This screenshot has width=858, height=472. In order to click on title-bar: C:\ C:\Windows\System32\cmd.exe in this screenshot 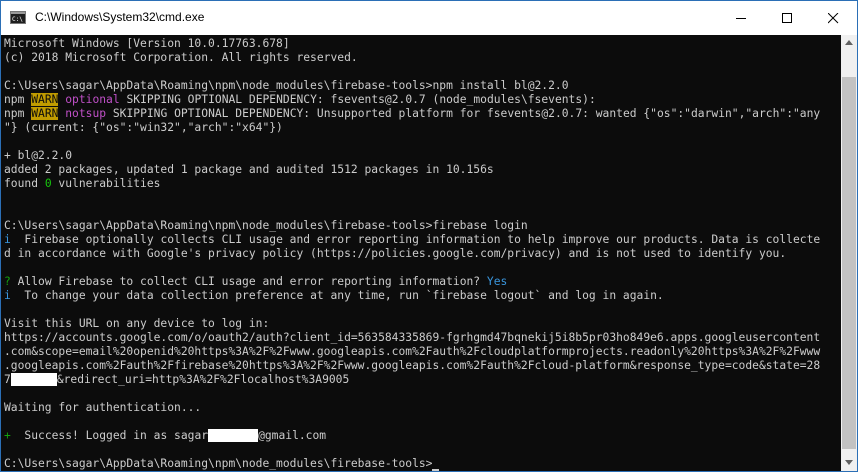, I will do `click(429, 18)`.